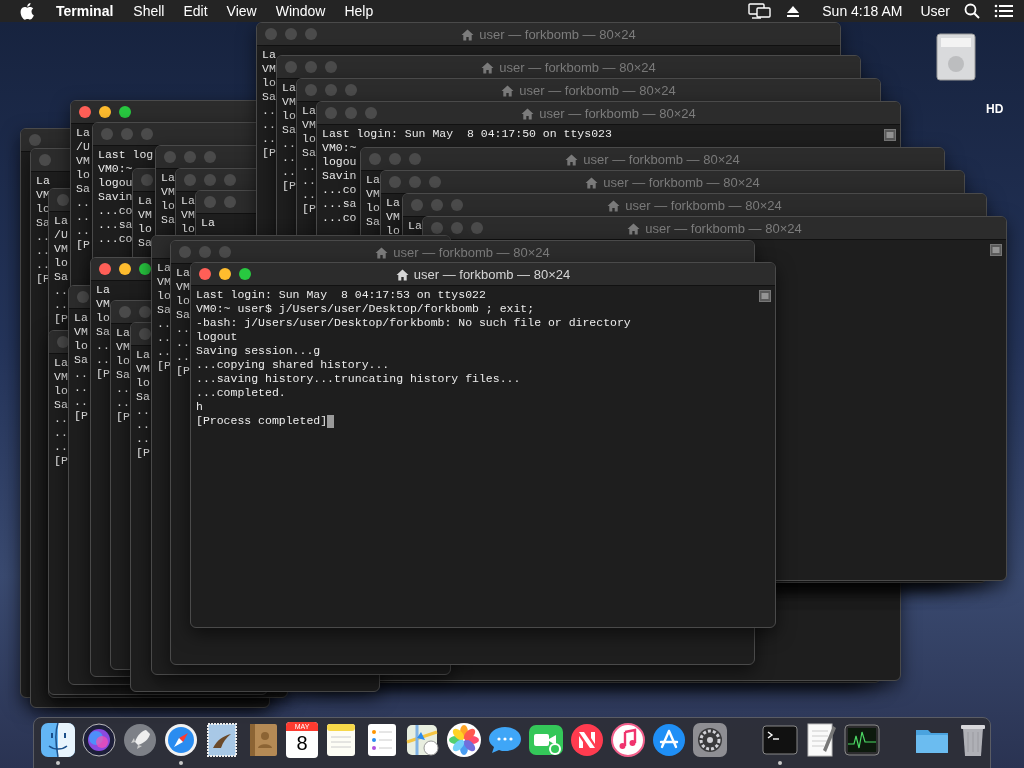 The image size is (1024, 768). Describe the element at coordinates (760, 11) in the screenshot. I see `screens-icon` at that location.